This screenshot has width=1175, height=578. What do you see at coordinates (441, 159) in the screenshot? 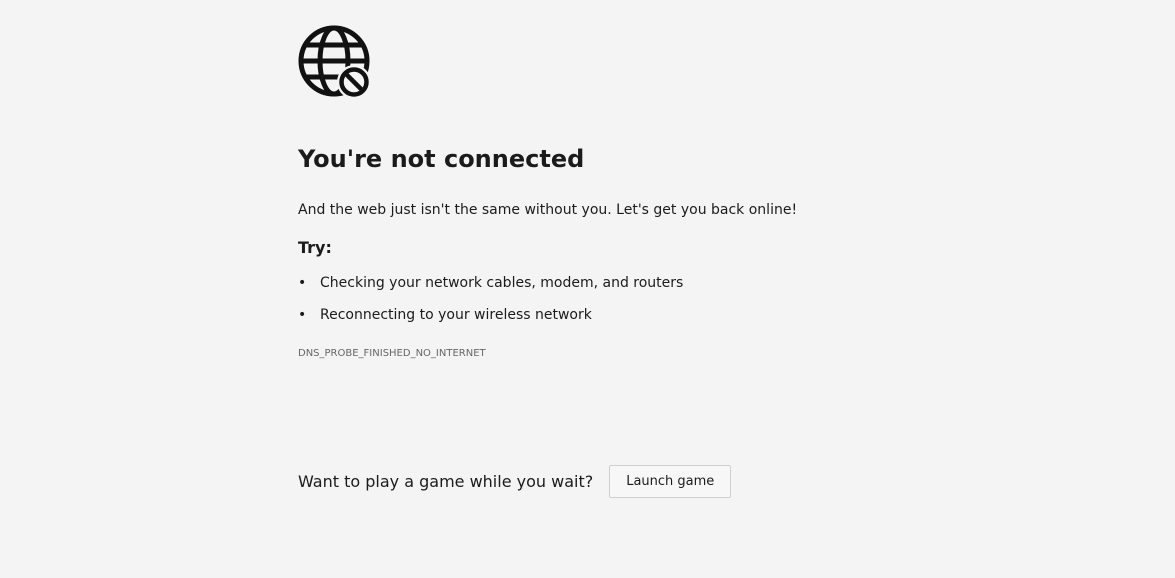
I see `page-title: You're not connected` at bounding box center [441, 159].